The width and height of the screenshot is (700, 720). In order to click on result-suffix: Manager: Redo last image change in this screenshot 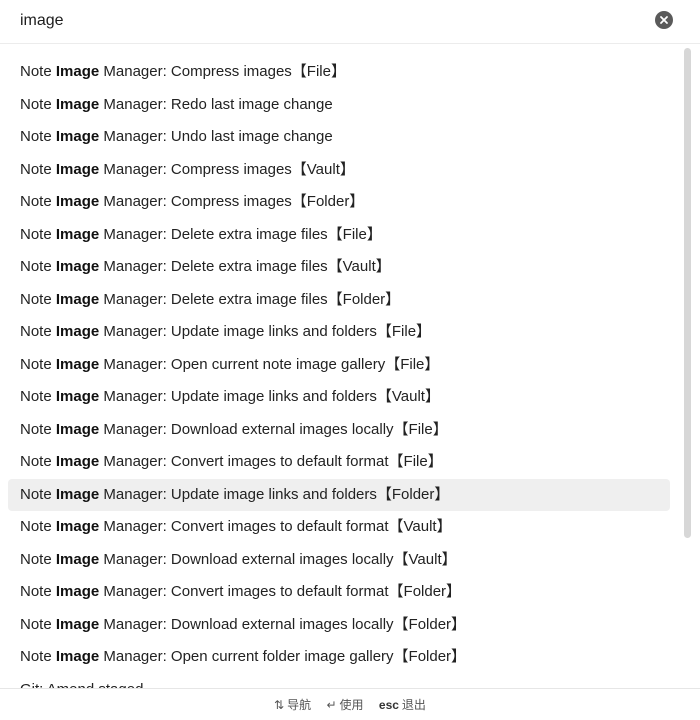, I will do `click(216, 104)`.